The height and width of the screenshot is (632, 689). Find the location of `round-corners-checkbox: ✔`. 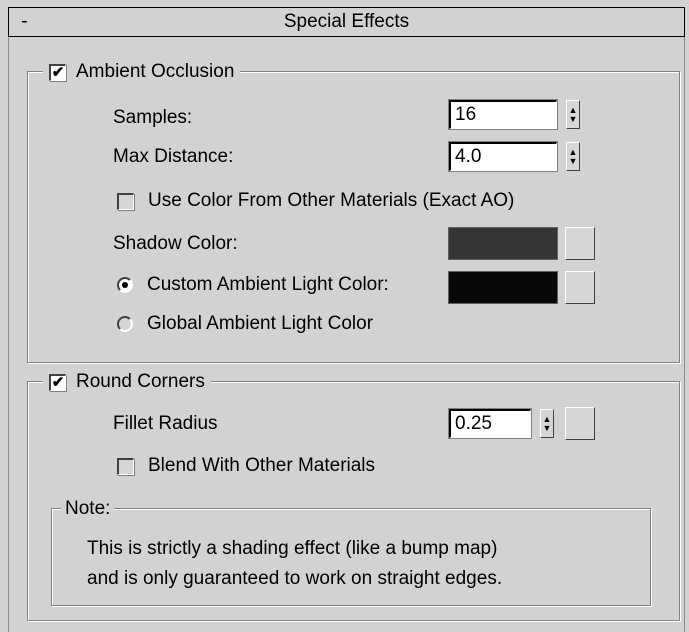

round-corners-checkbox: ✔ is located at coordinates (57, 382).